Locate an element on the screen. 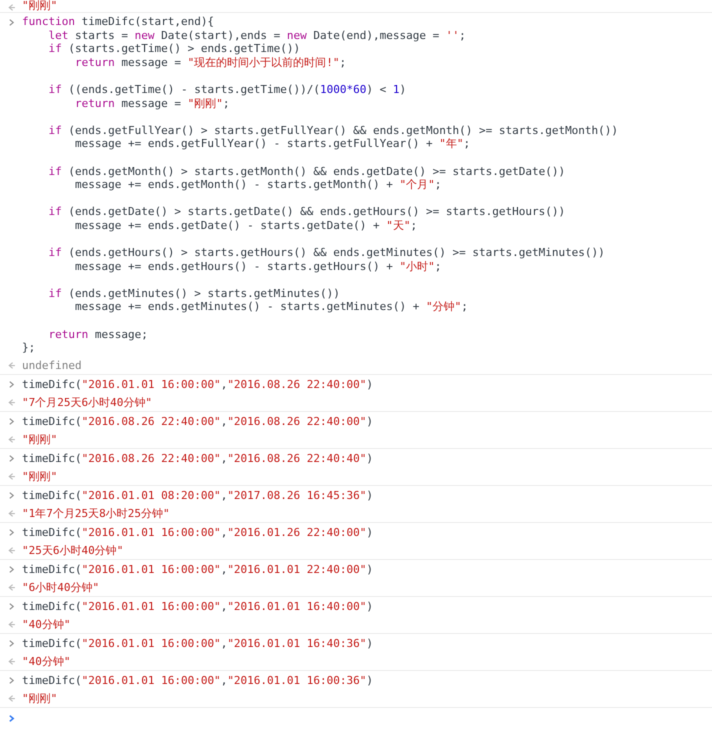  code-line: return message = "现在的时间小于以前的时间!"; is located at coordinates (211, 63).